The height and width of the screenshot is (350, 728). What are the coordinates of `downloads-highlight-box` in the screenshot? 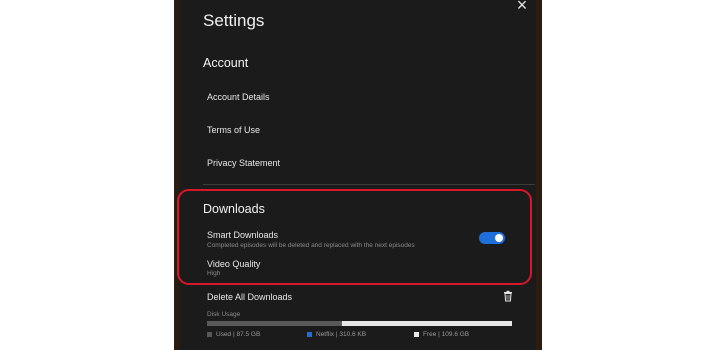 It's located at (354, 237).